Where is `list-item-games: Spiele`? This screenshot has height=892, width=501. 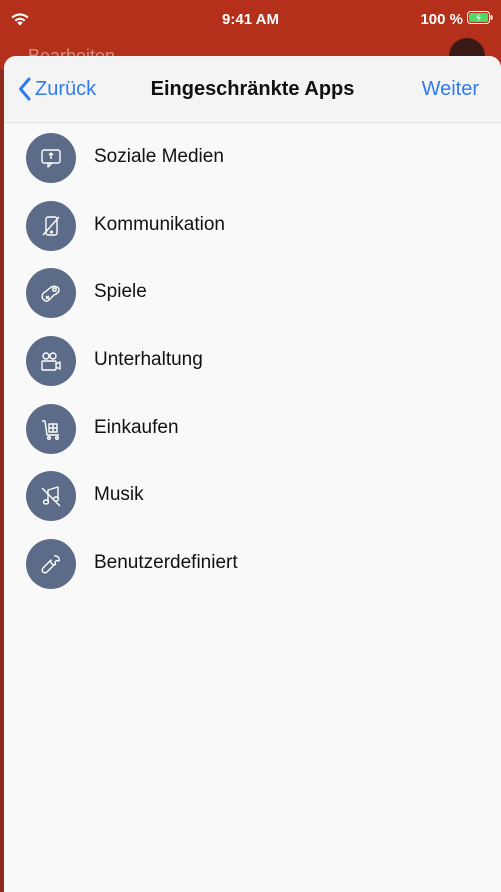
list-item-games: Spiele is located at coordinates (252, 293).